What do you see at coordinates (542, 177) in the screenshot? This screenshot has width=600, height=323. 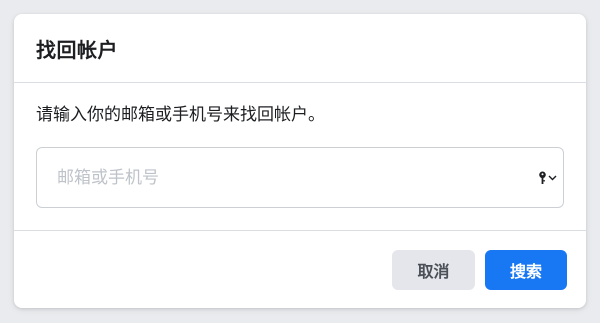 I see `key-icon` at bounding box center [542, 177].